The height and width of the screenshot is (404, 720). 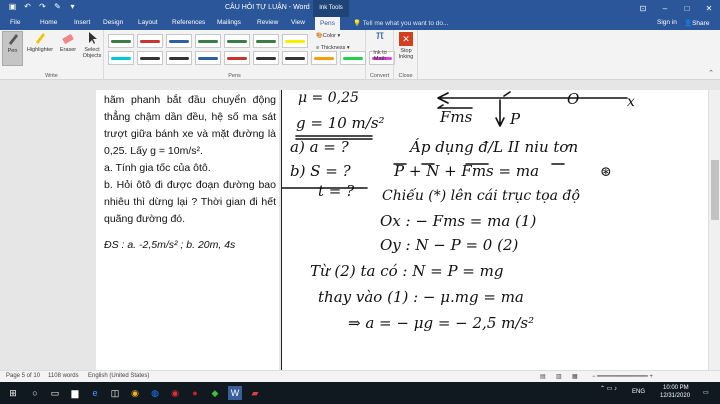 What do you see at coordinates (229, 22) in the screenshot?
I see `tab-mailings: Mailings` at bounding box center [229, 22].